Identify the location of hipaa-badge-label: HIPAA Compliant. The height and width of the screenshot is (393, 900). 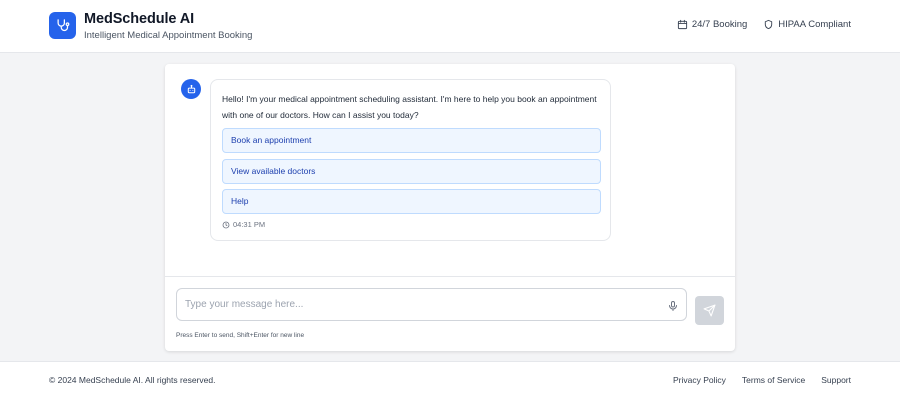
(814, 24).